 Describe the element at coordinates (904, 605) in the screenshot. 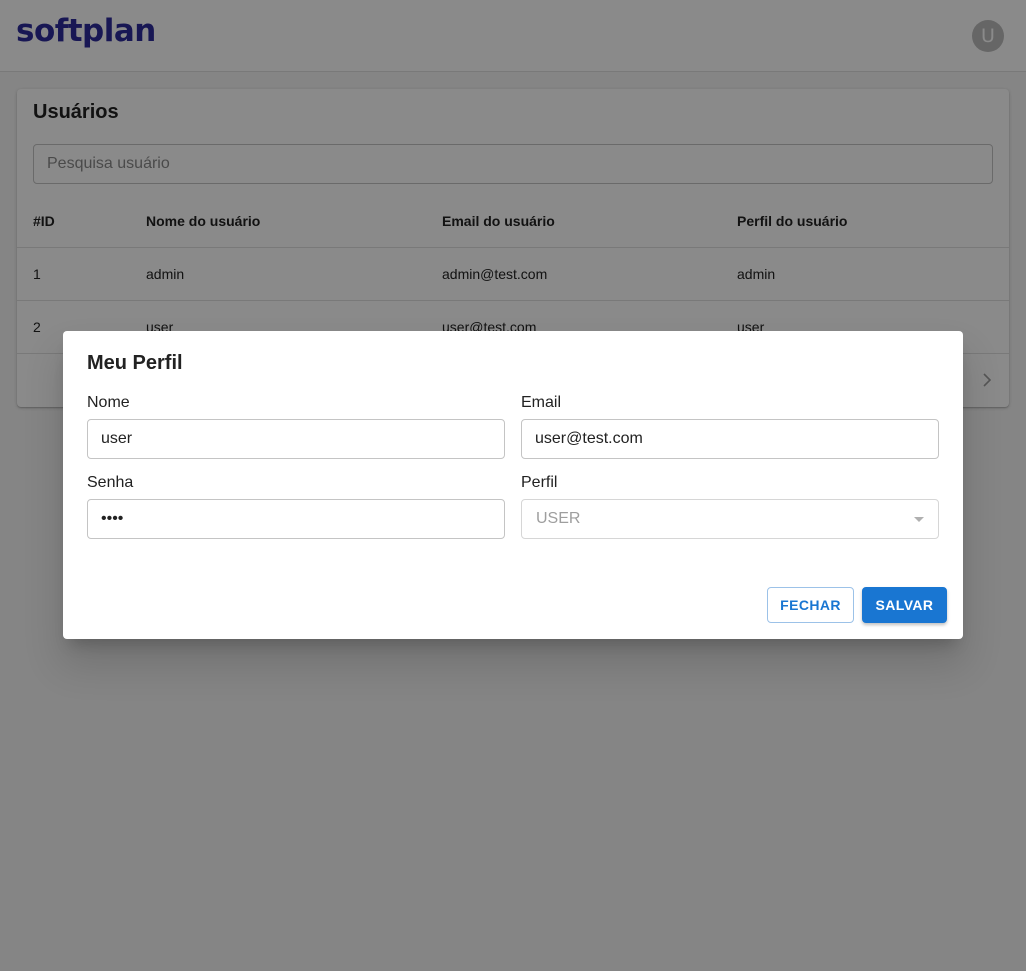

I see `save-button: SALVAR` at that location.